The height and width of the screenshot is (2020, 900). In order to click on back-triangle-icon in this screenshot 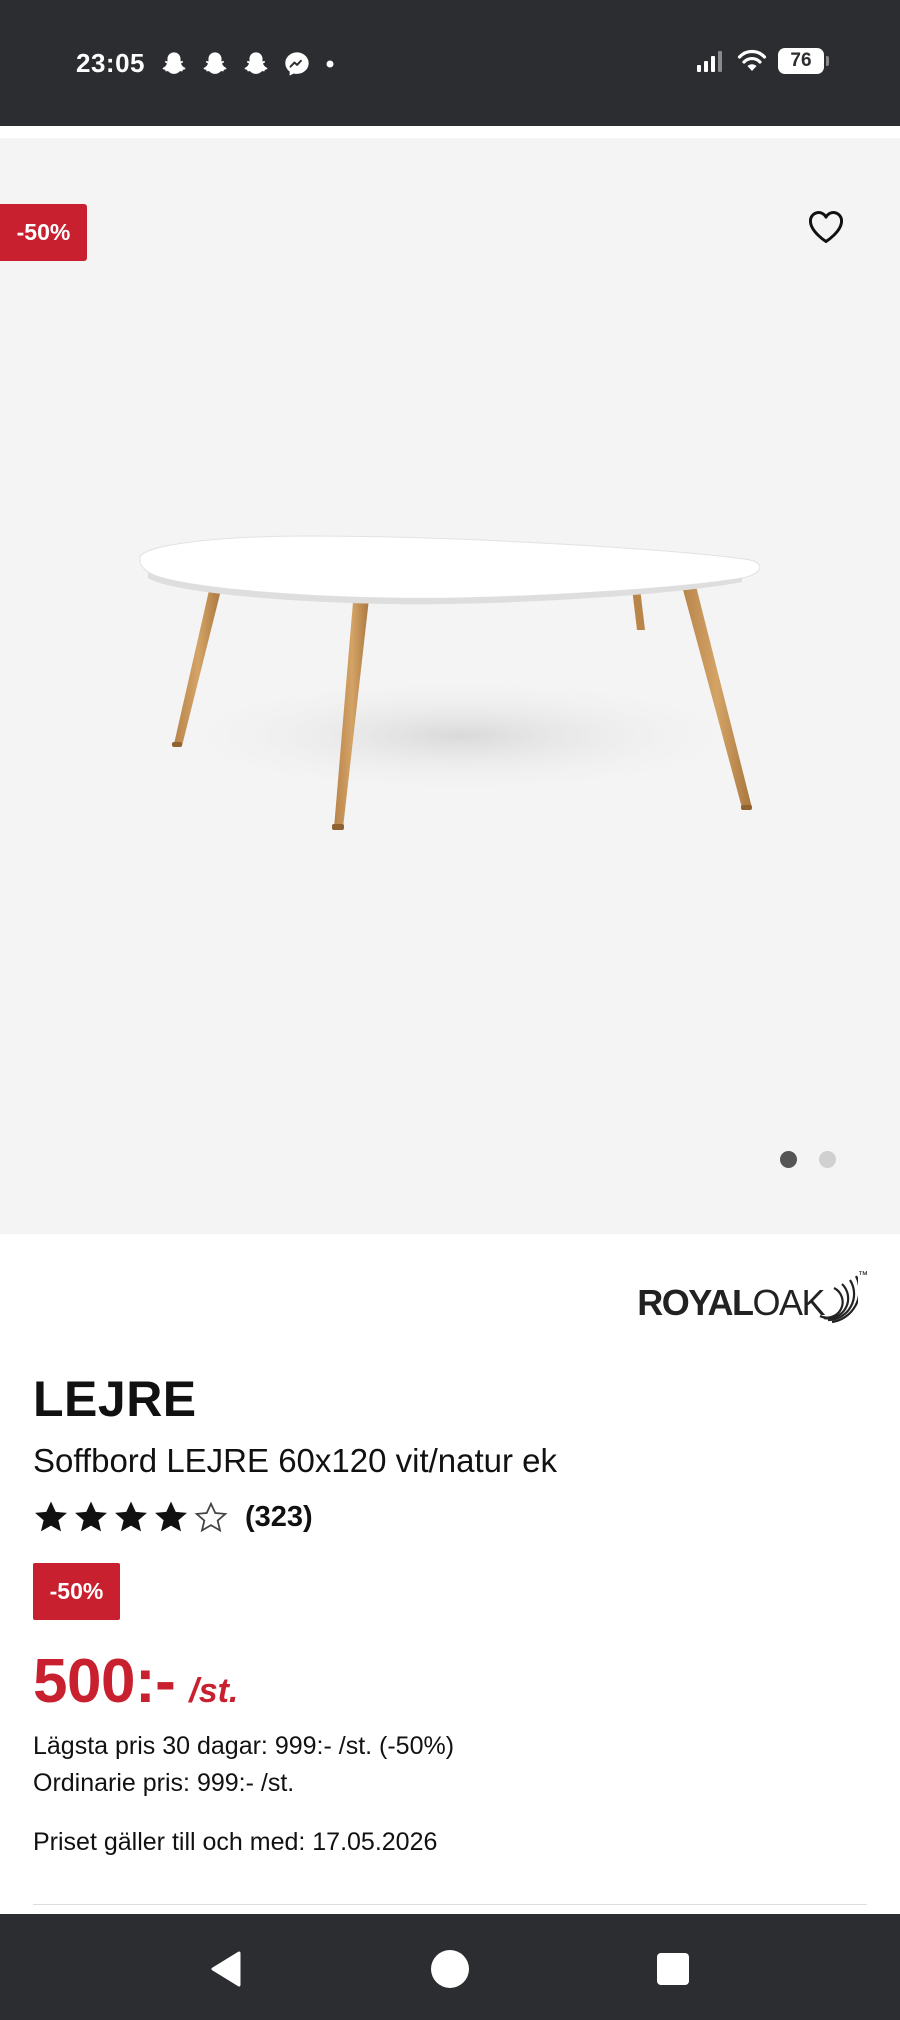, I will do `click(226, 1969)`.